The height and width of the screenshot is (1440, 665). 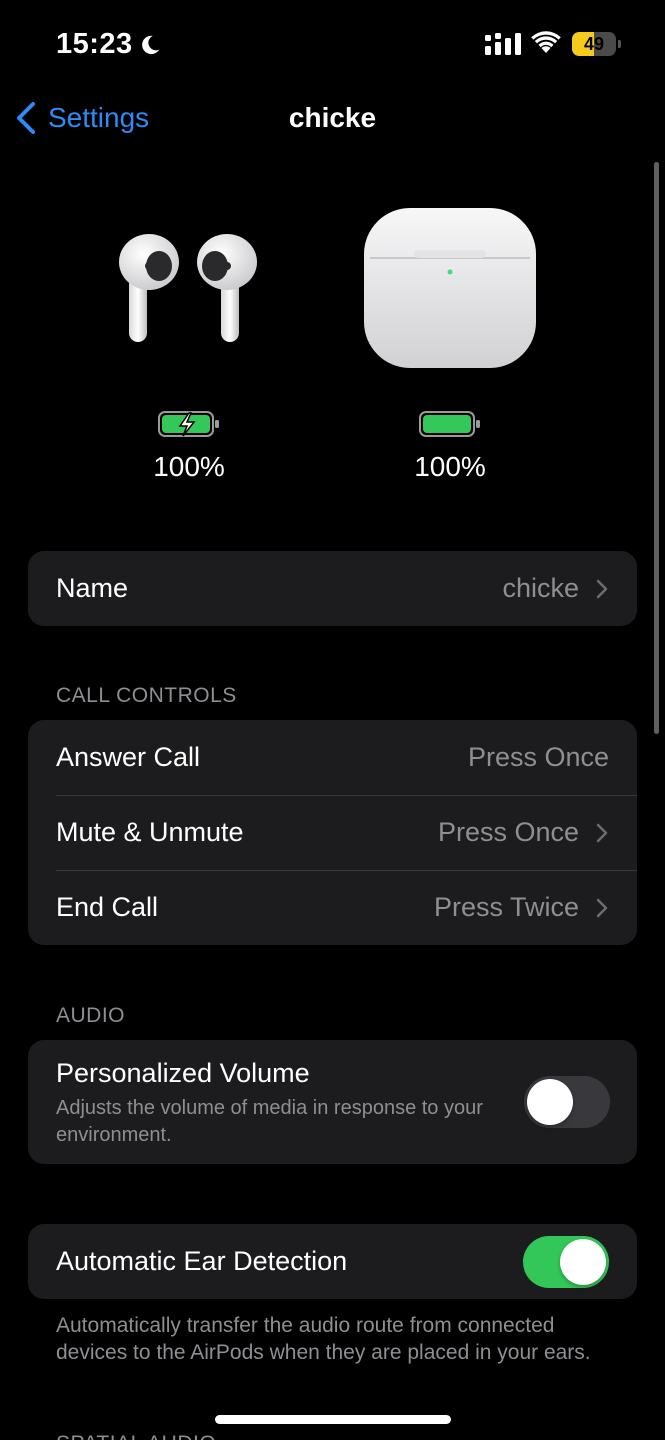 I want to click on page-title: chicke, so click(x=332, y=117).